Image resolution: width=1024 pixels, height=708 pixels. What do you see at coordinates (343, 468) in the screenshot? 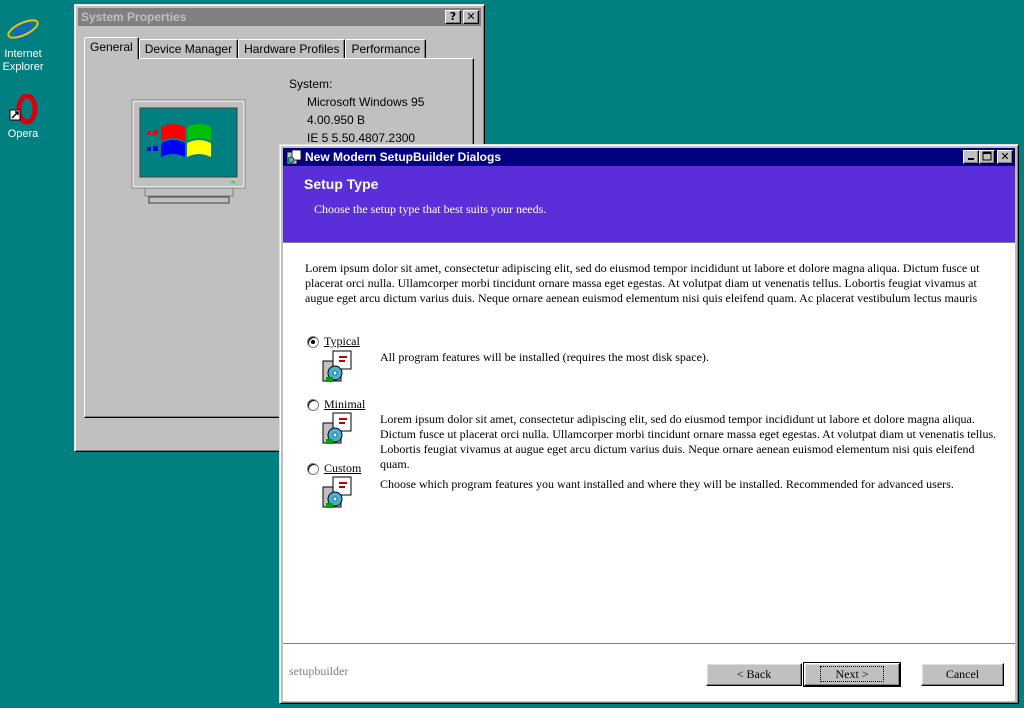
I see `option-label: Custom` at bounding box center [343, 468].